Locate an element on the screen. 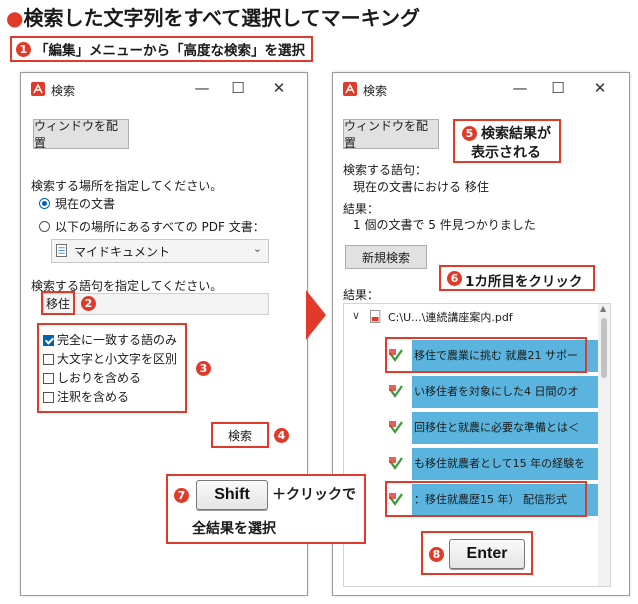 This screenshot has height=604, width=638. callout-7-text2: 全結果を選択 is located at coordinates (234, 529).